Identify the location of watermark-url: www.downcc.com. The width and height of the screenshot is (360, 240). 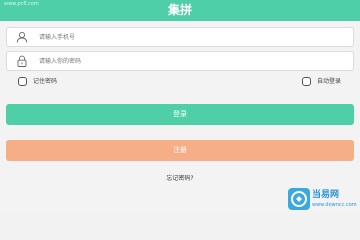
(334, 205).